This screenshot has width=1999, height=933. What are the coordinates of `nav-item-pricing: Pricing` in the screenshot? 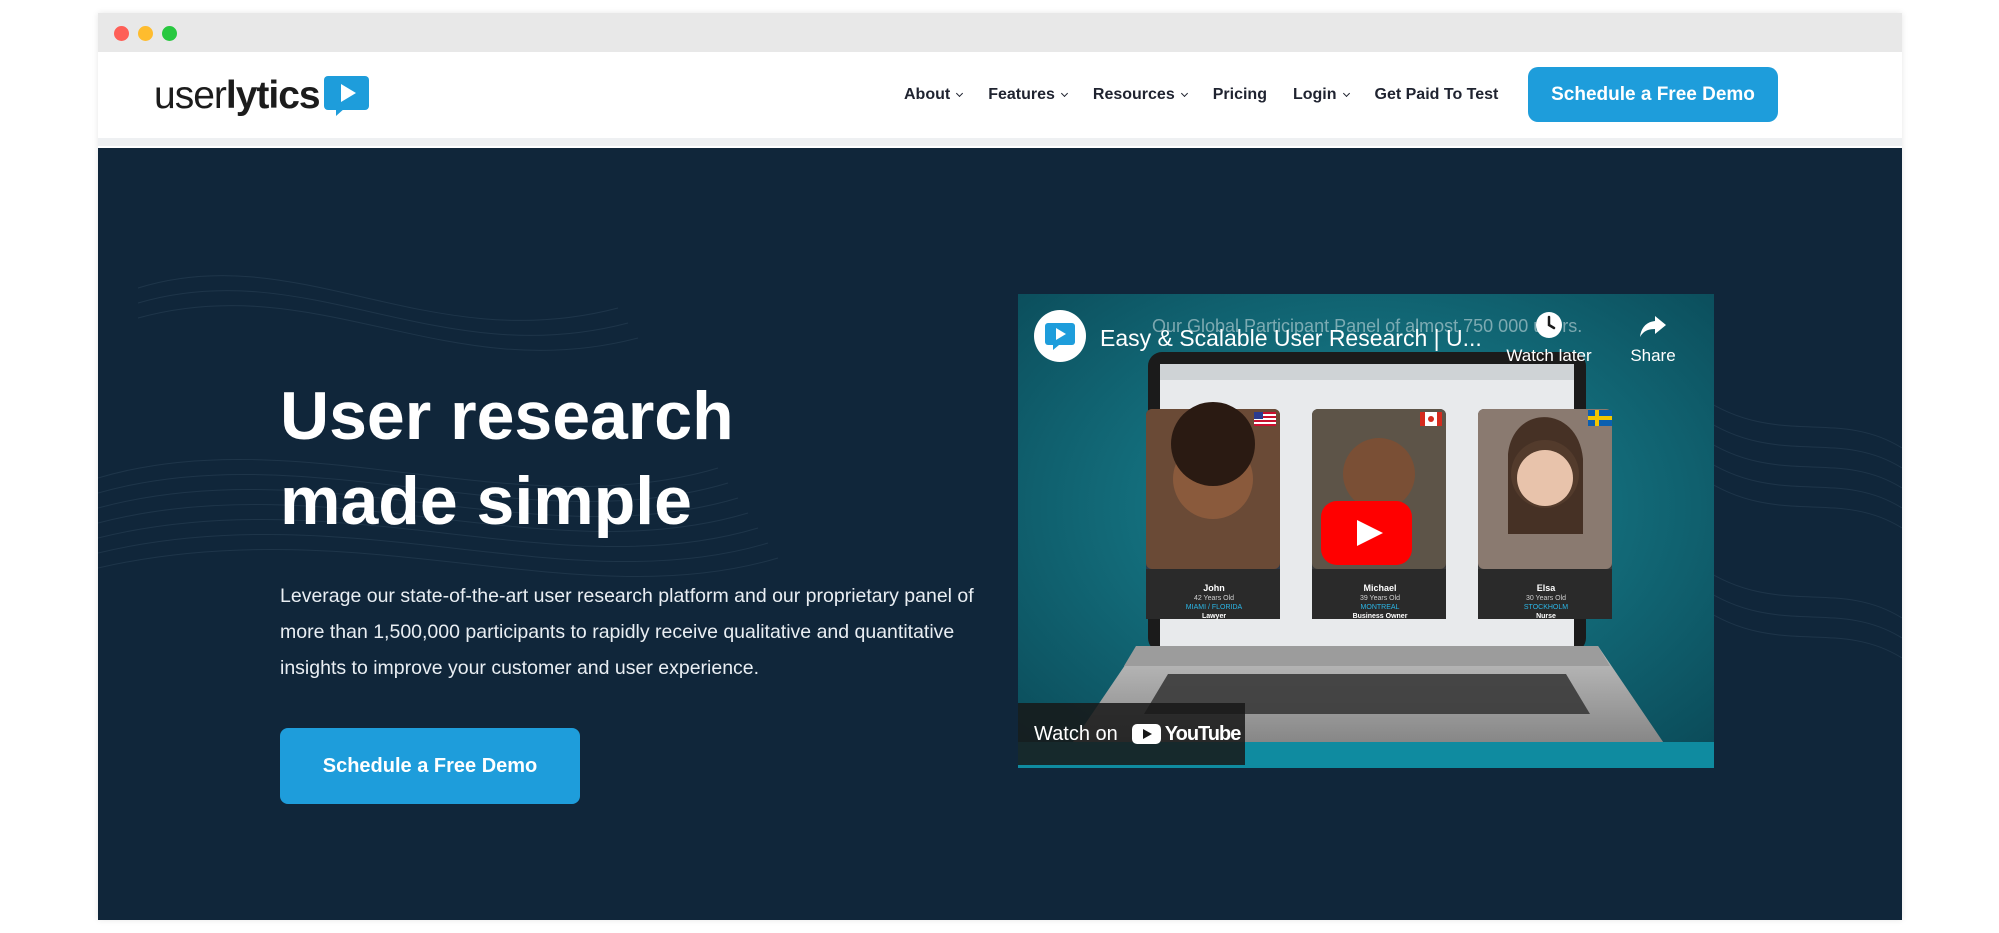 It's located at (1240, 95).